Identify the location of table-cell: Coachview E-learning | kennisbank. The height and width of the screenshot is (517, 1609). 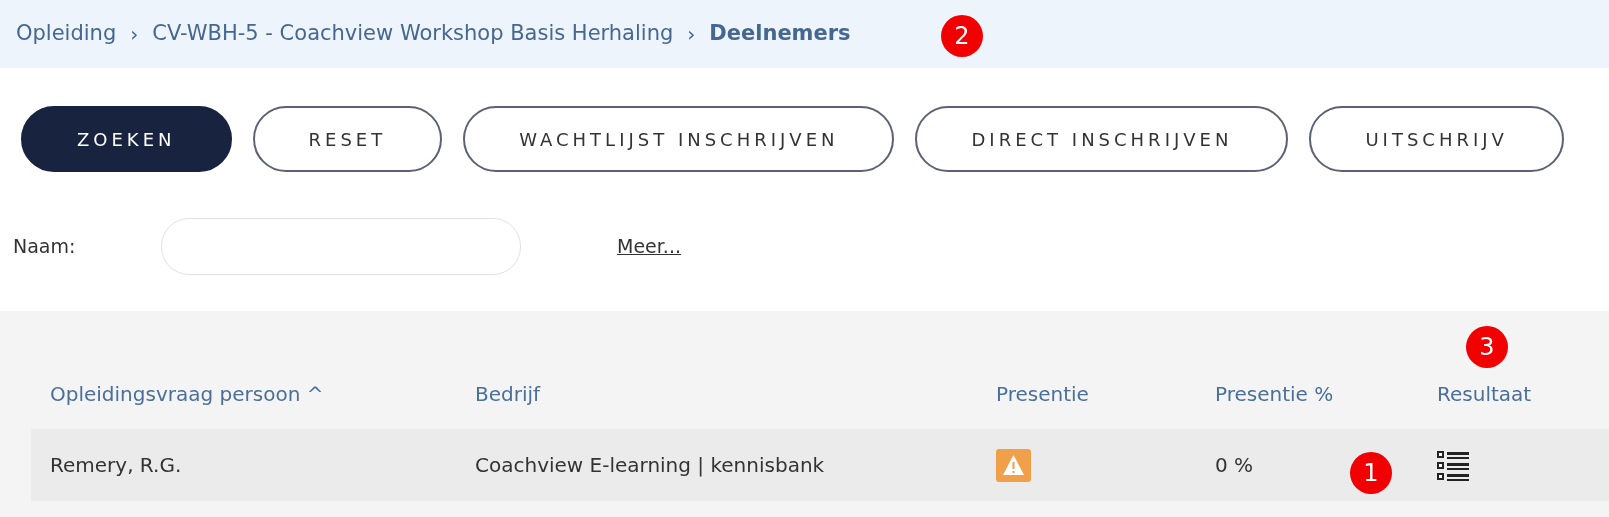
(650, 465).